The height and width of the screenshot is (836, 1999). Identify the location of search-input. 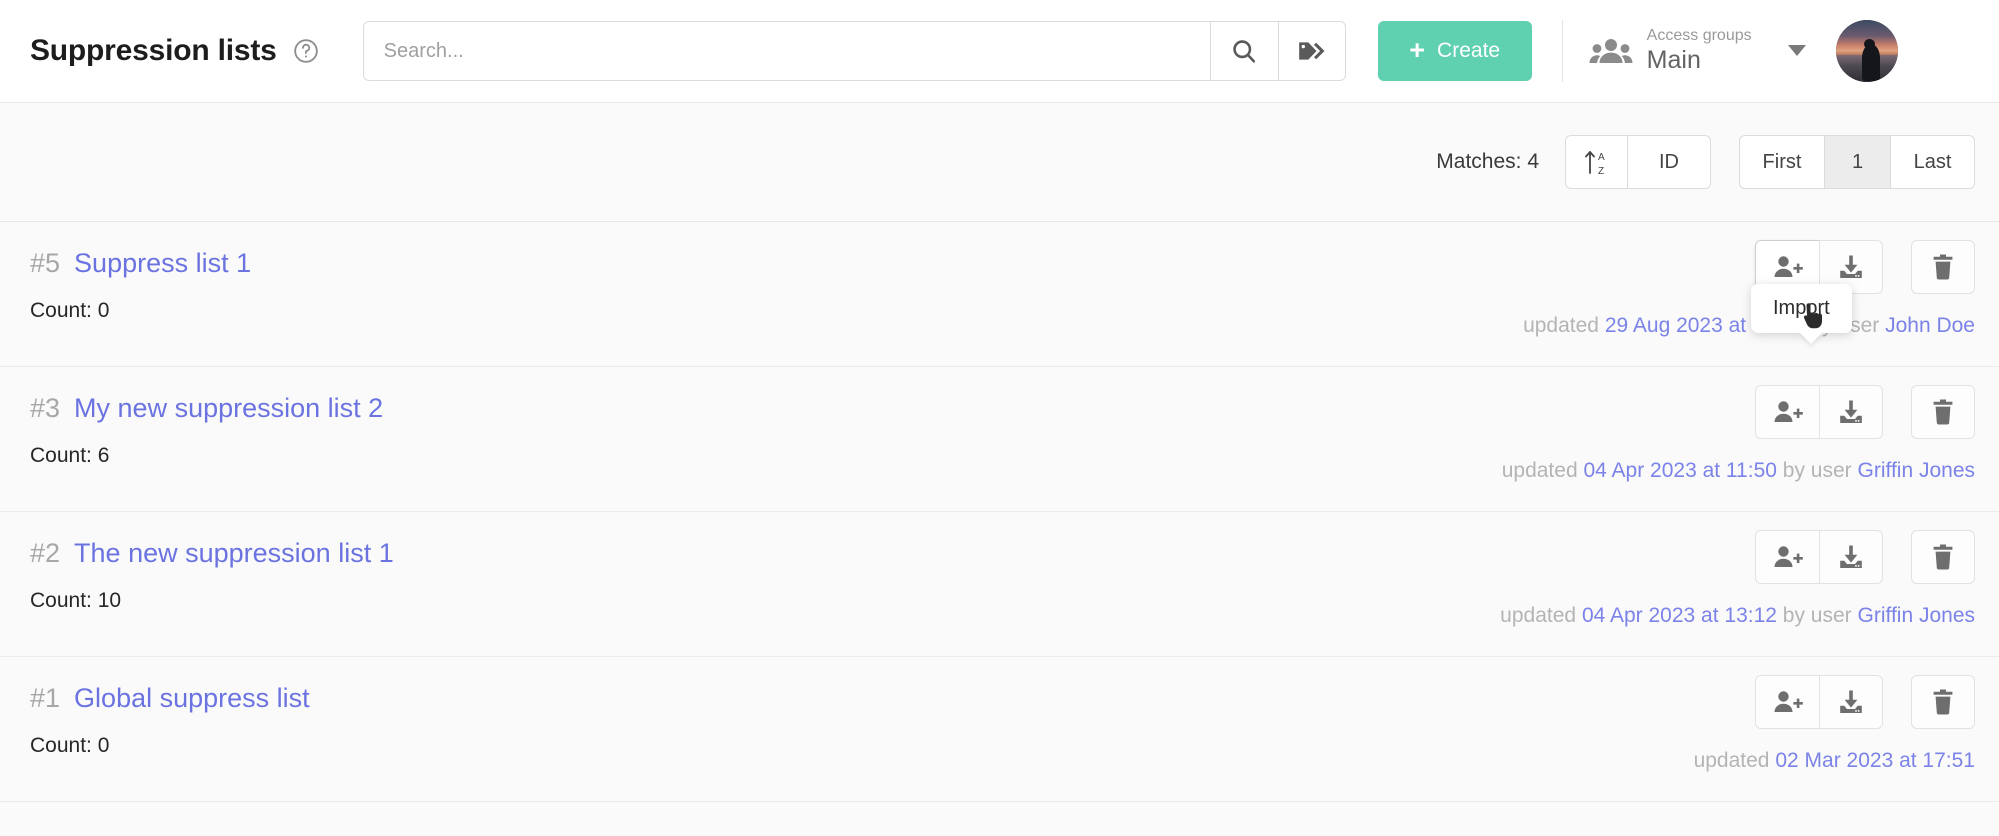
(786, 51).